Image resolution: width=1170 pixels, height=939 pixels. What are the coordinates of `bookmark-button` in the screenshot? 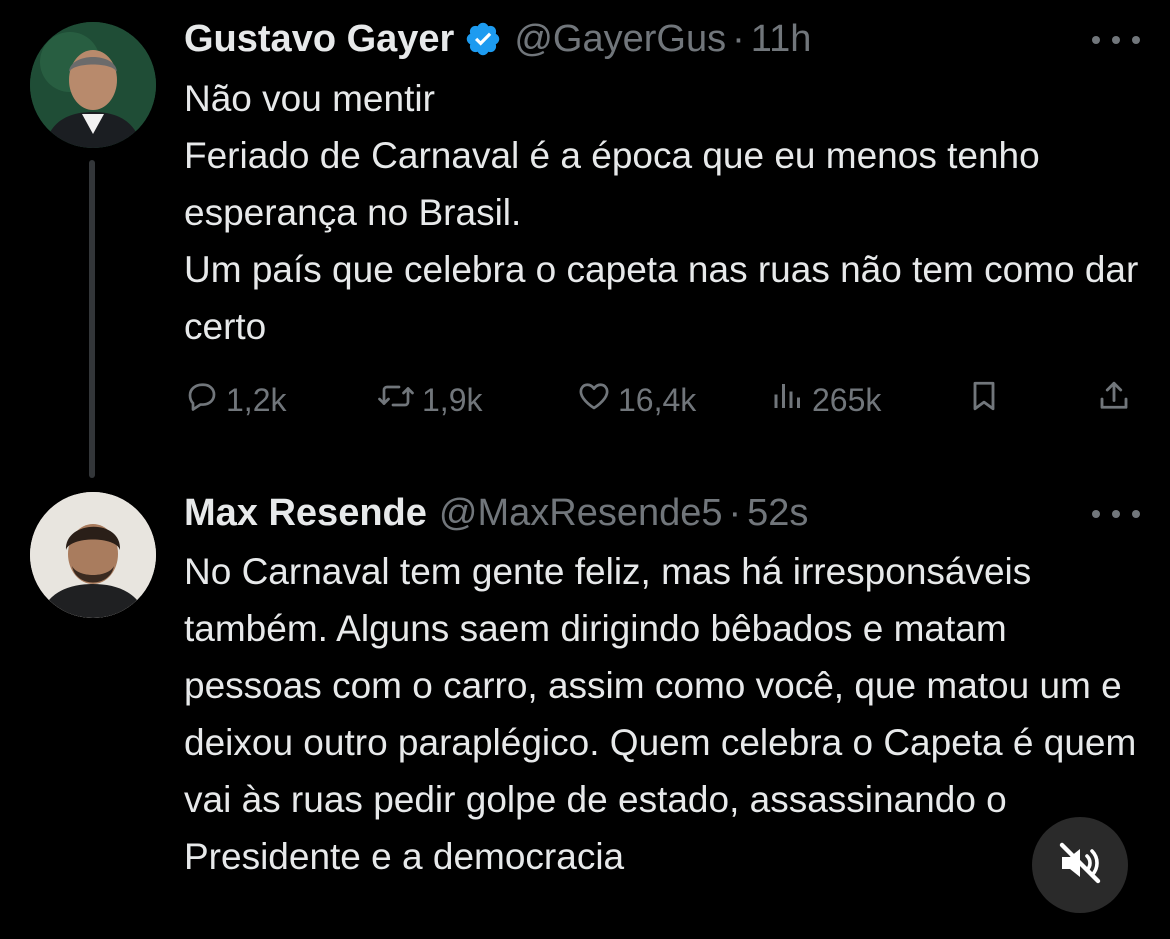 It's located at (987, 400).